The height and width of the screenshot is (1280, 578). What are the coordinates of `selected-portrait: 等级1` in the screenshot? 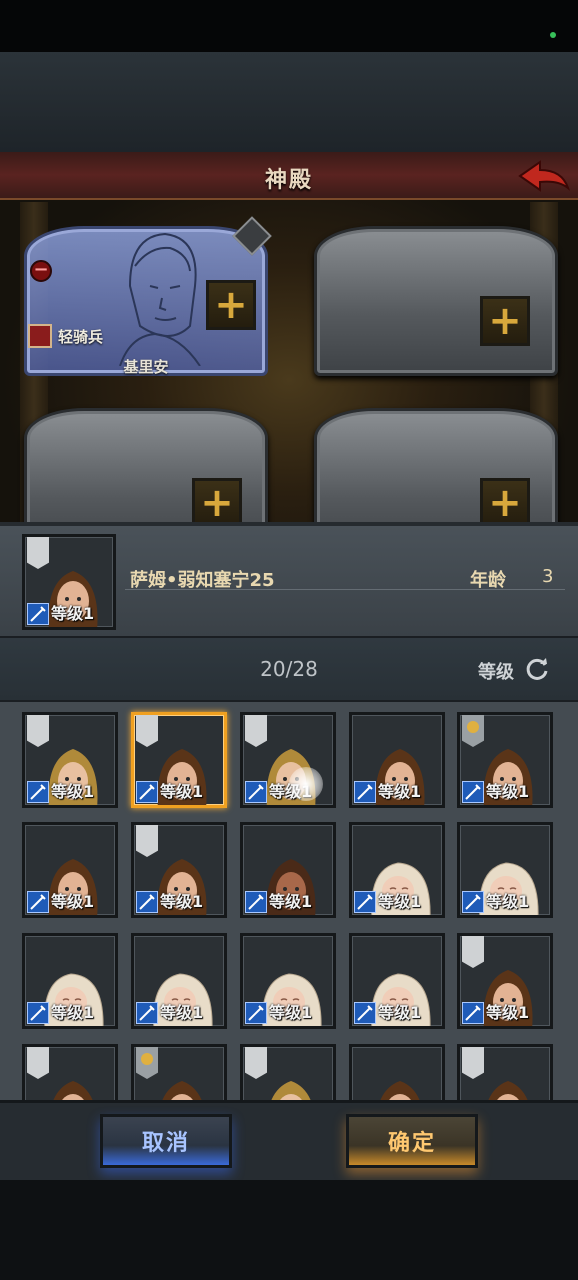 It's located at (69, 582).